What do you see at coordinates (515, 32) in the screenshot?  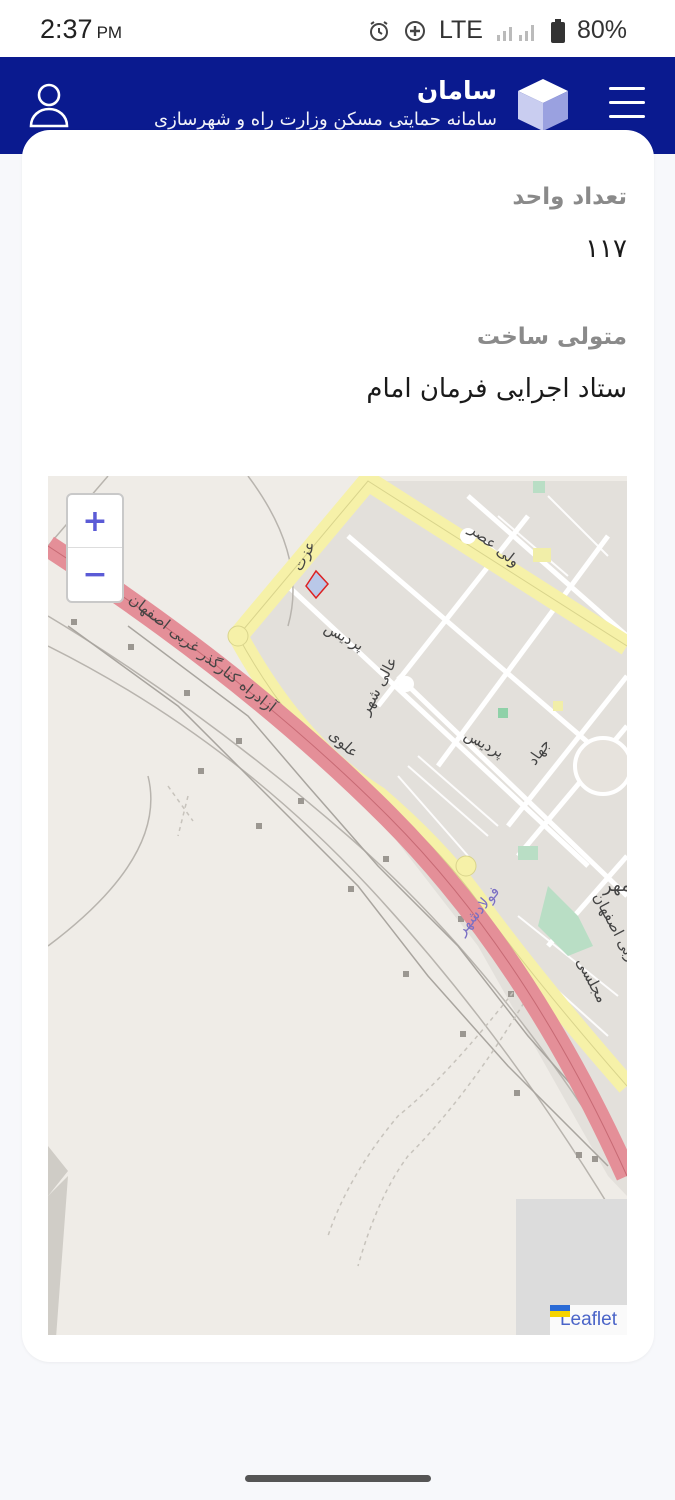 I see `signal-icon` at bounding box center [515, 32].